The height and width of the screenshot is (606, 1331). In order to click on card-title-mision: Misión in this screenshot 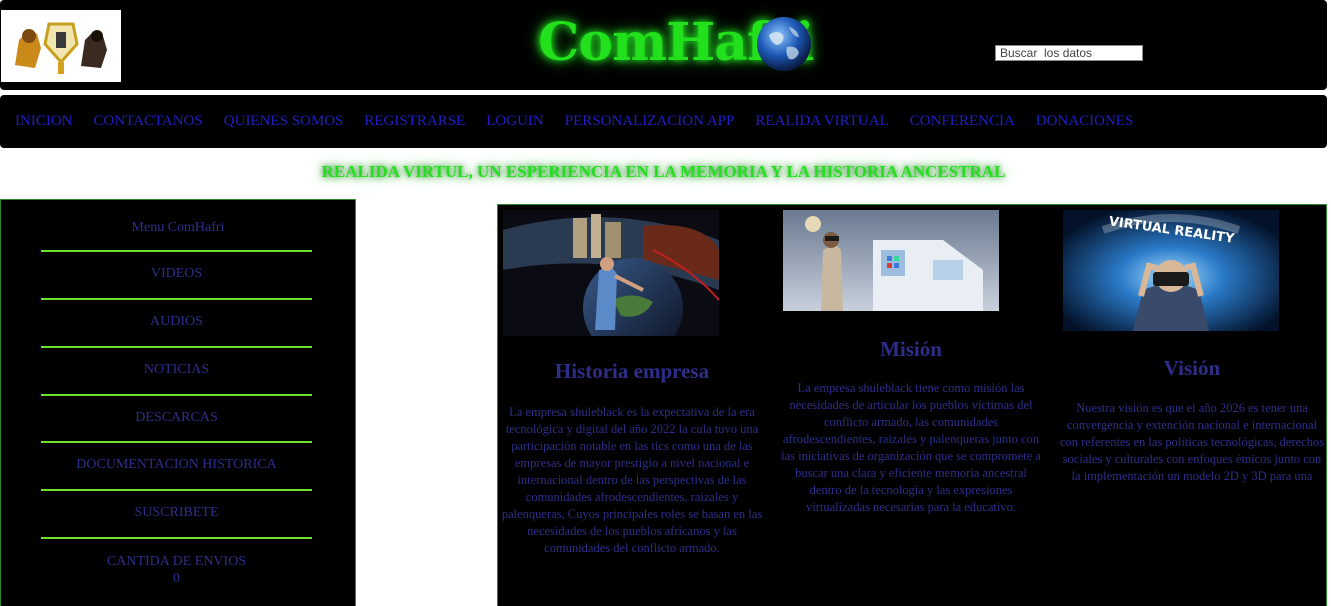, I will do `click(911, 349)`.